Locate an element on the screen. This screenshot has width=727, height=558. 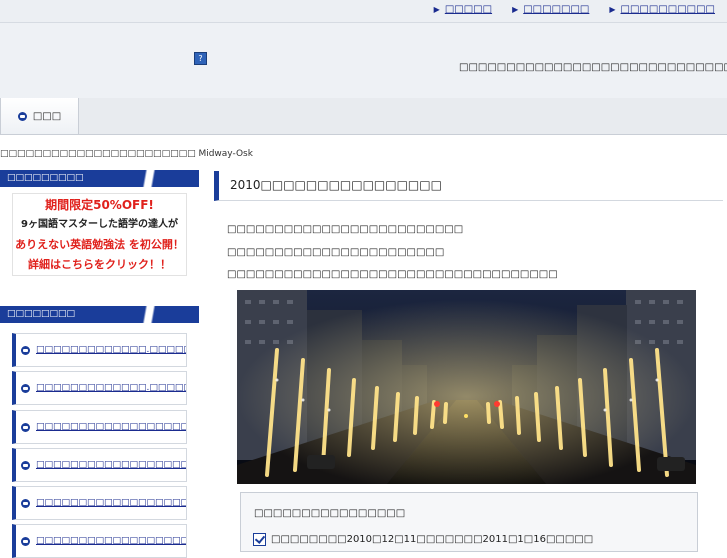
top-link-3: ▶ □□□□□□□□□□ is located at coordinates (662, 9).